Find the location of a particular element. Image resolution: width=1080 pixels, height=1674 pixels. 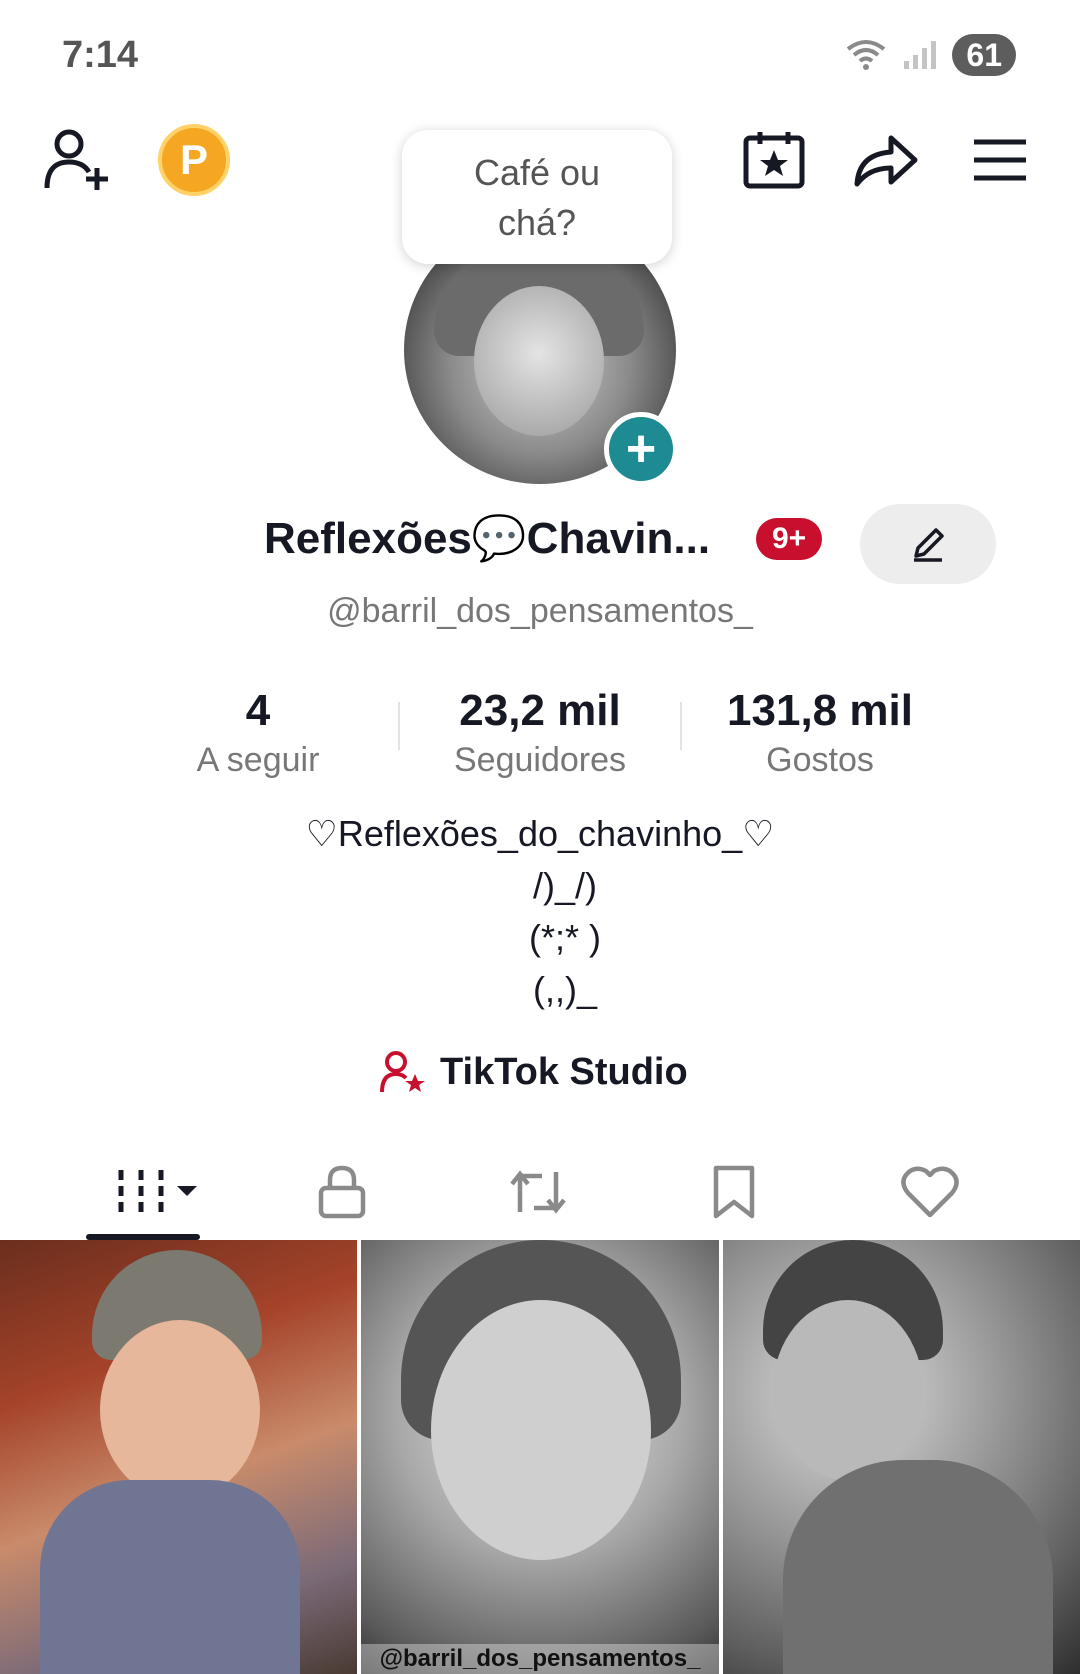

notification-badge: 9+ is located at coordinates (789, 539).